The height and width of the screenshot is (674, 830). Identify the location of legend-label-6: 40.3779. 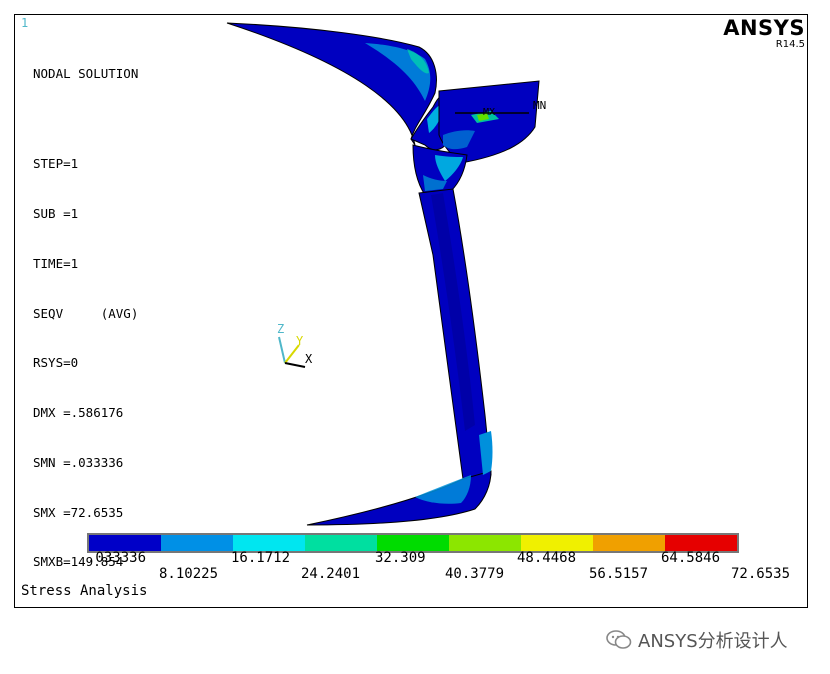
(475, 574).